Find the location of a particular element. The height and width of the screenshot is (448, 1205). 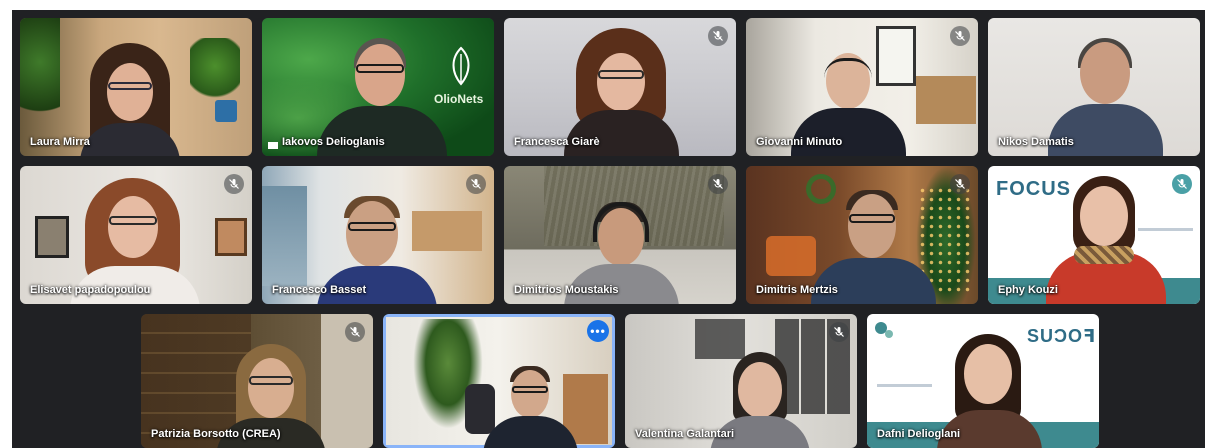

focus-logo: FOCUS is located at coordinates (1033, 189).